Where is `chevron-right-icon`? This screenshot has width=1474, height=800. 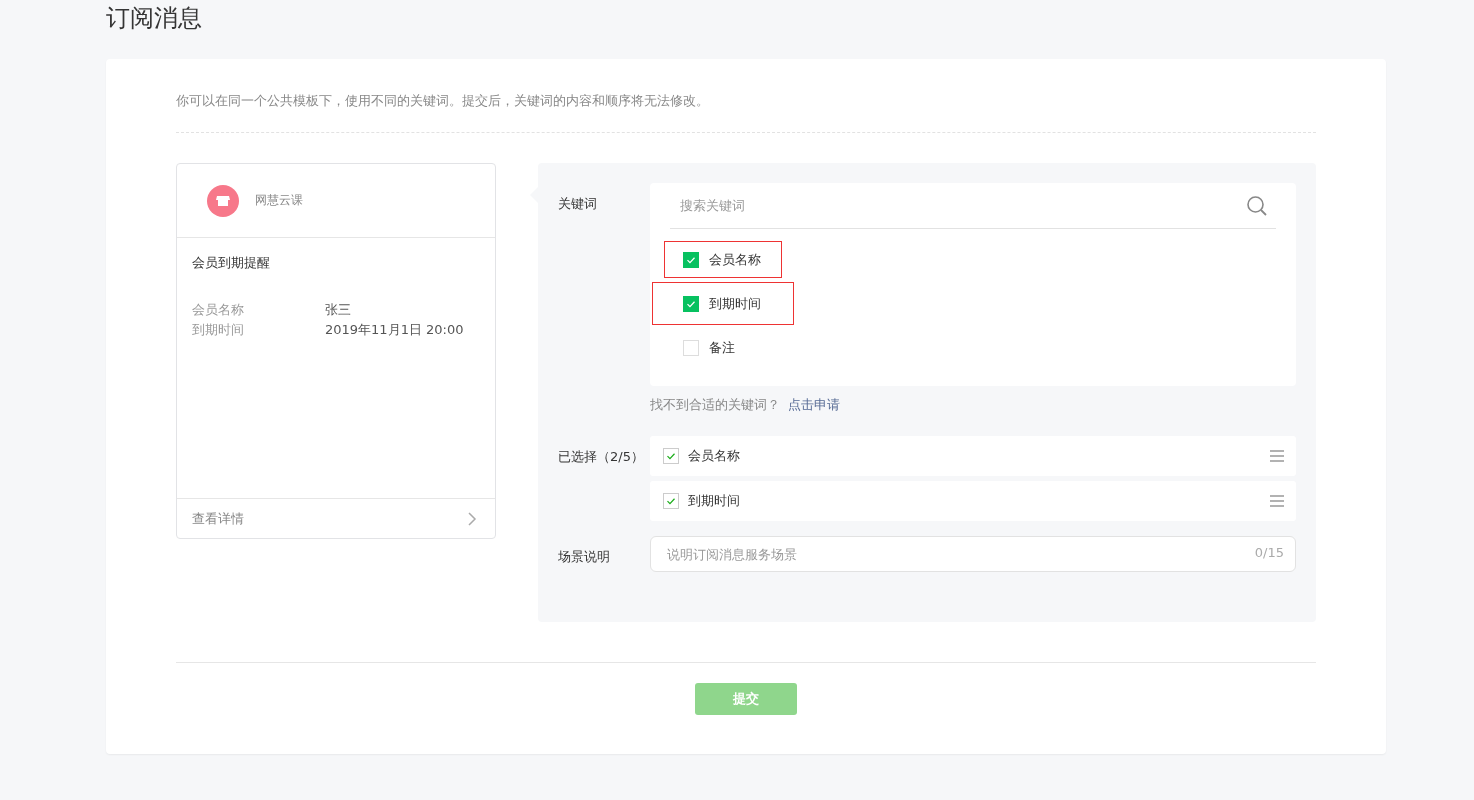 chevron-right-icon is located at coordinates (472, 518).